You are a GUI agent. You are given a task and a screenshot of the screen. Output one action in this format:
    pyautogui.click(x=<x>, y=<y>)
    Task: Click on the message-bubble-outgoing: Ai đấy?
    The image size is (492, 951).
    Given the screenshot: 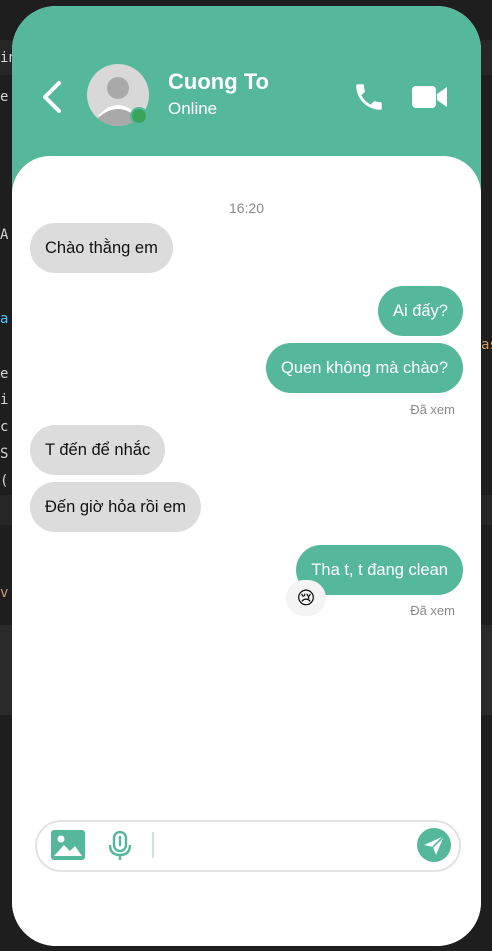 What is the action you would take?
    pyautogui.click(x=420, y=311)
    